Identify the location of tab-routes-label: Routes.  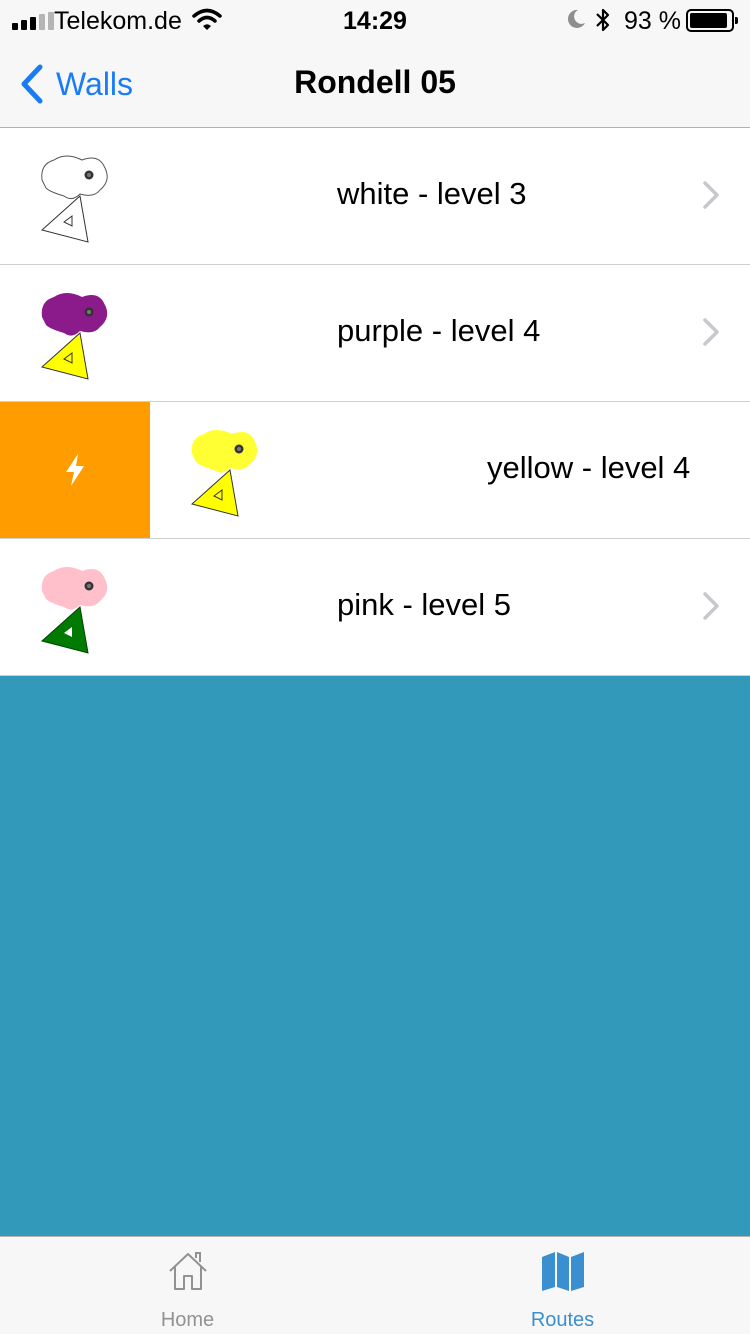
(562, 1320).